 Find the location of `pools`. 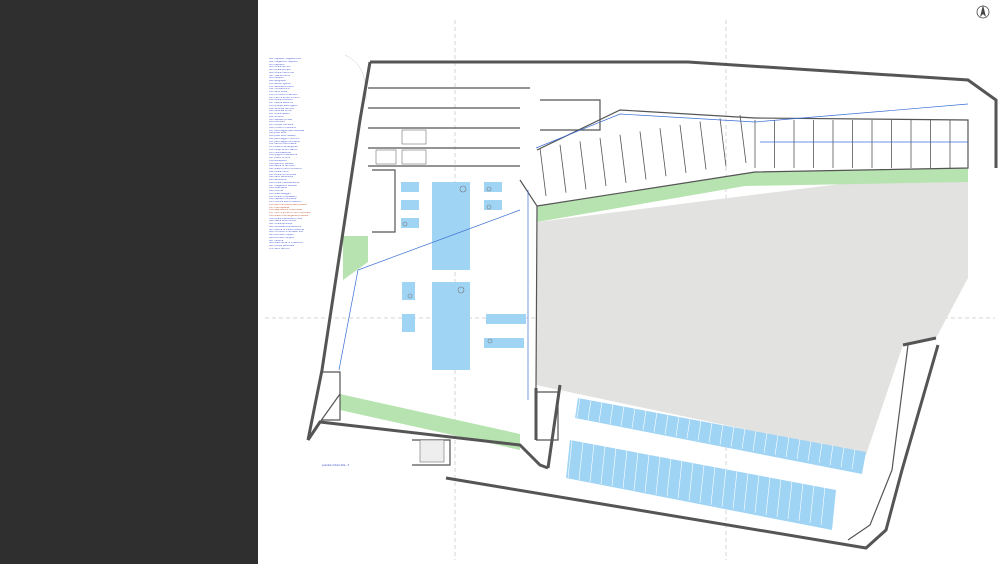

pools is located at coordinates (463, 276).